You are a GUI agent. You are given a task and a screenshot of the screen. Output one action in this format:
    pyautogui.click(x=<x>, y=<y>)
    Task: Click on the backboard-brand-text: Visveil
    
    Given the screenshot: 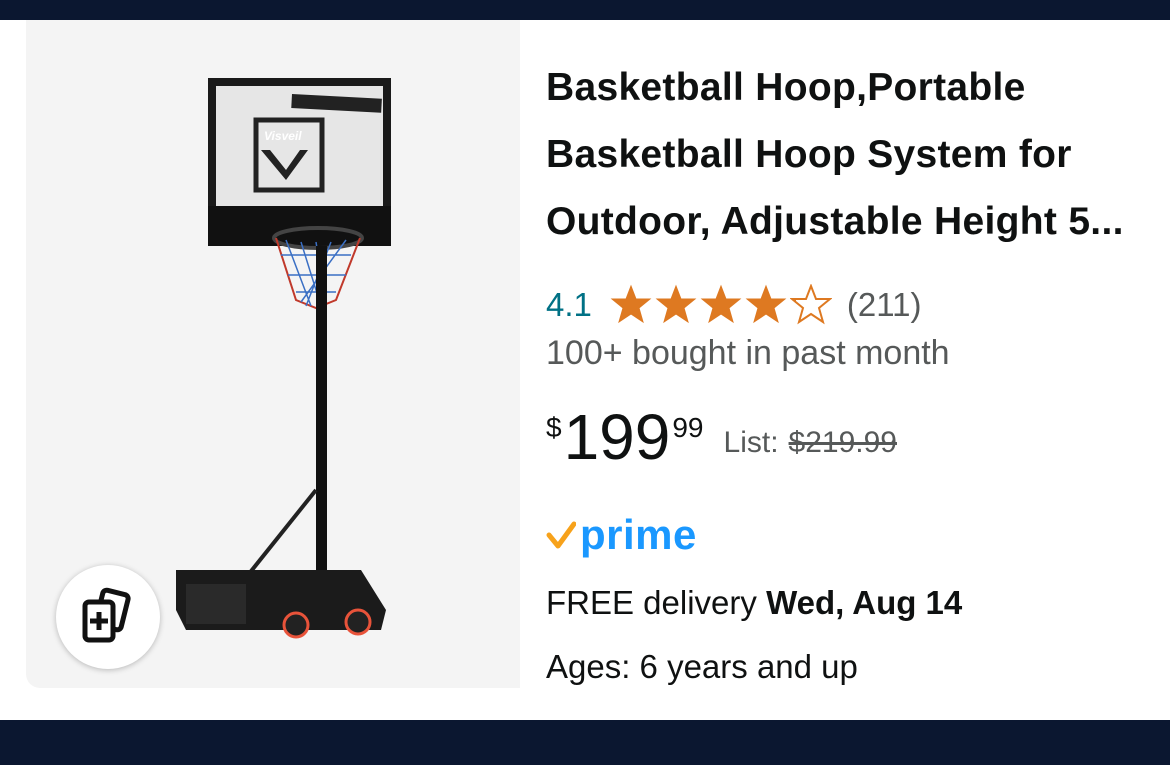 What is the action you would take?
    pyautogui.click(x=283, y=136)
    